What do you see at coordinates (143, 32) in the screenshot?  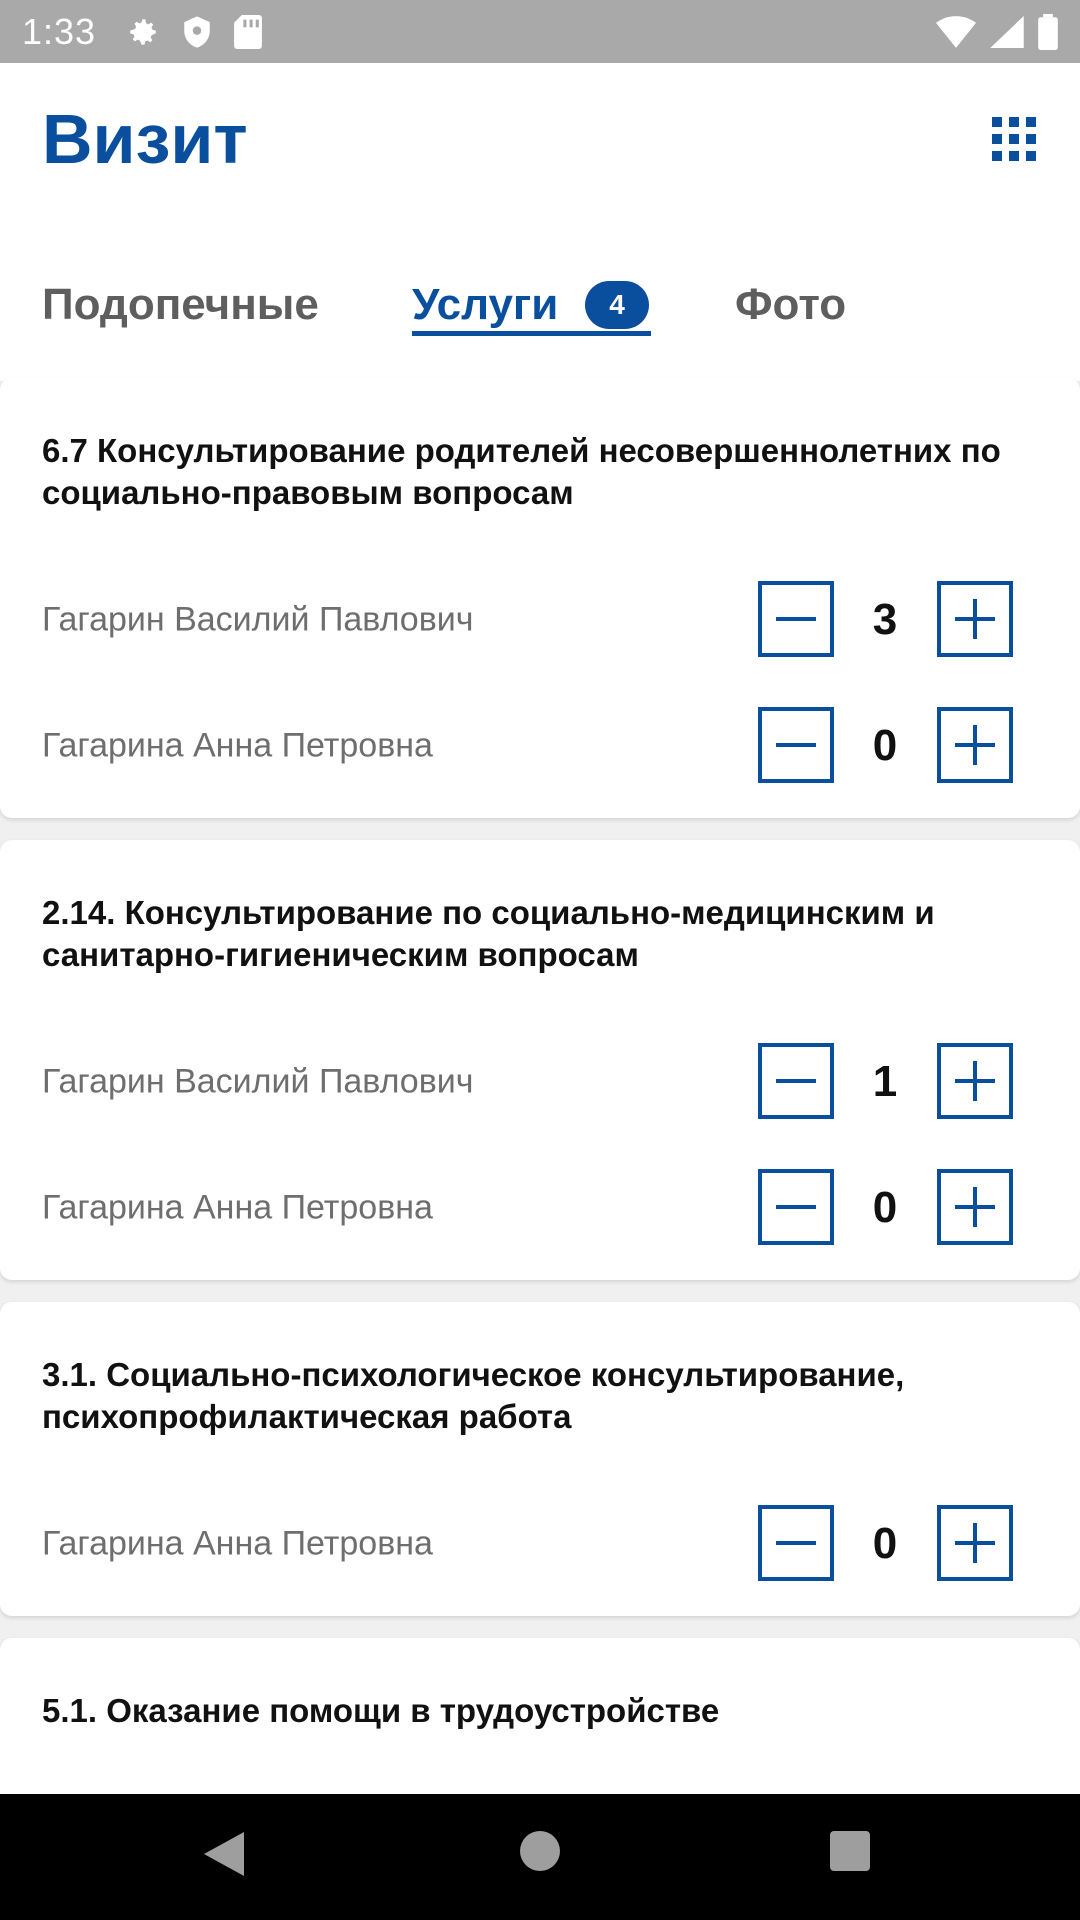 I see `gear-icon` at bounding box center [143, 32].